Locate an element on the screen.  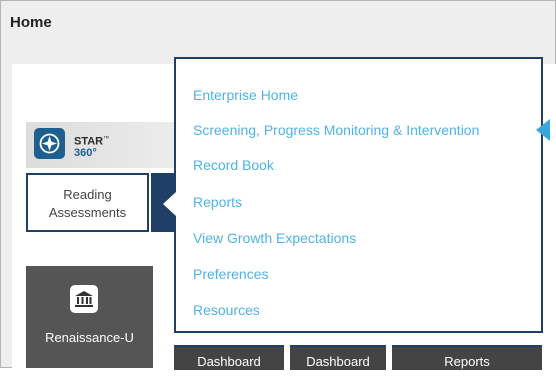
reading-assessments-button: Reading Assessments is located at coordinates (87, 202).